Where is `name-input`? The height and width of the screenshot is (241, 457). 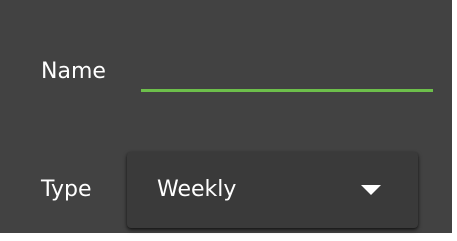 name-input is located at coordinates (287, 77).